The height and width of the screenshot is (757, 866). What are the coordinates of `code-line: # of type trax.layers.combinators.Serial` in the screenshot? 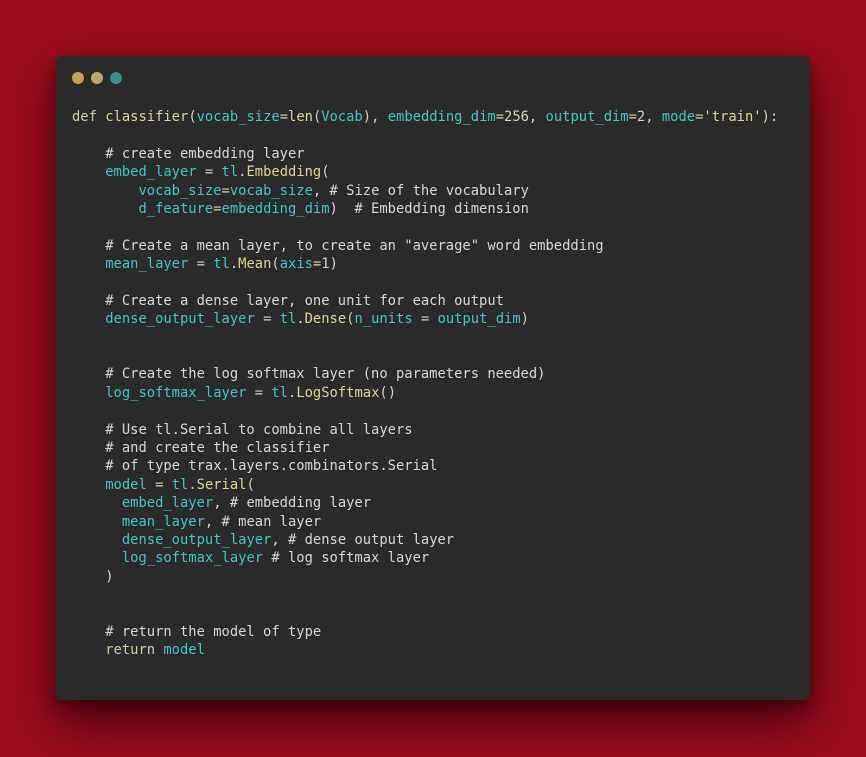 It's located at (425, 466).